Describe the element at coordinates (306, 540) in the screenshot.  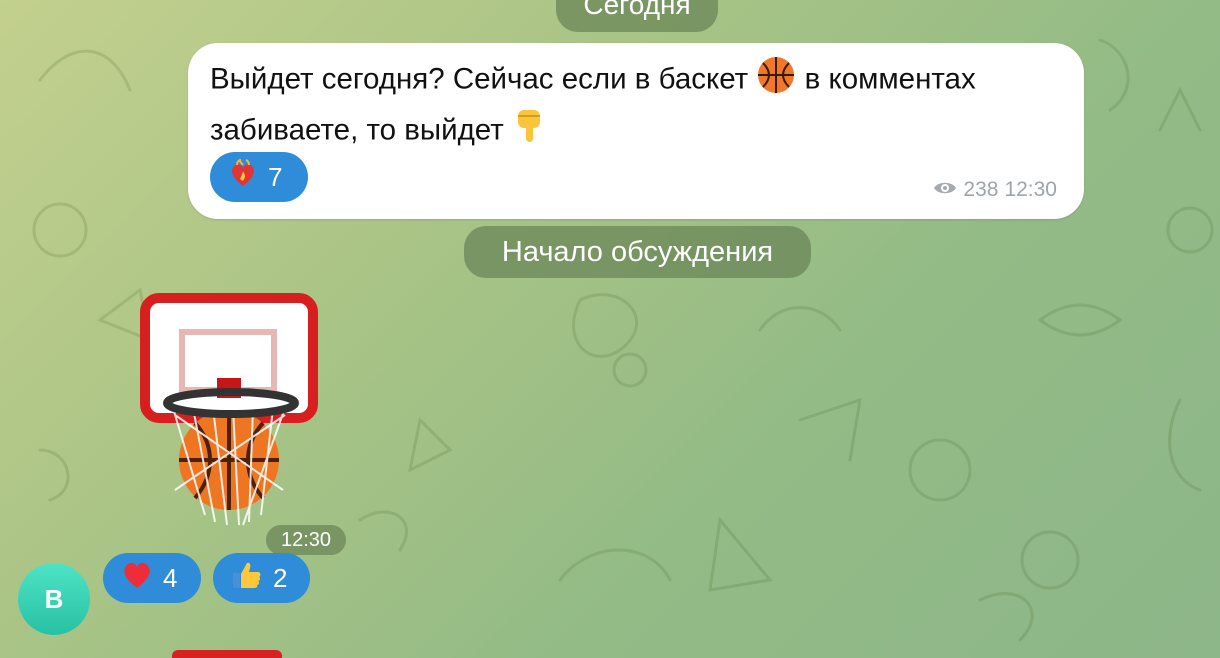
I see `comment-time: 12:30` at that location.